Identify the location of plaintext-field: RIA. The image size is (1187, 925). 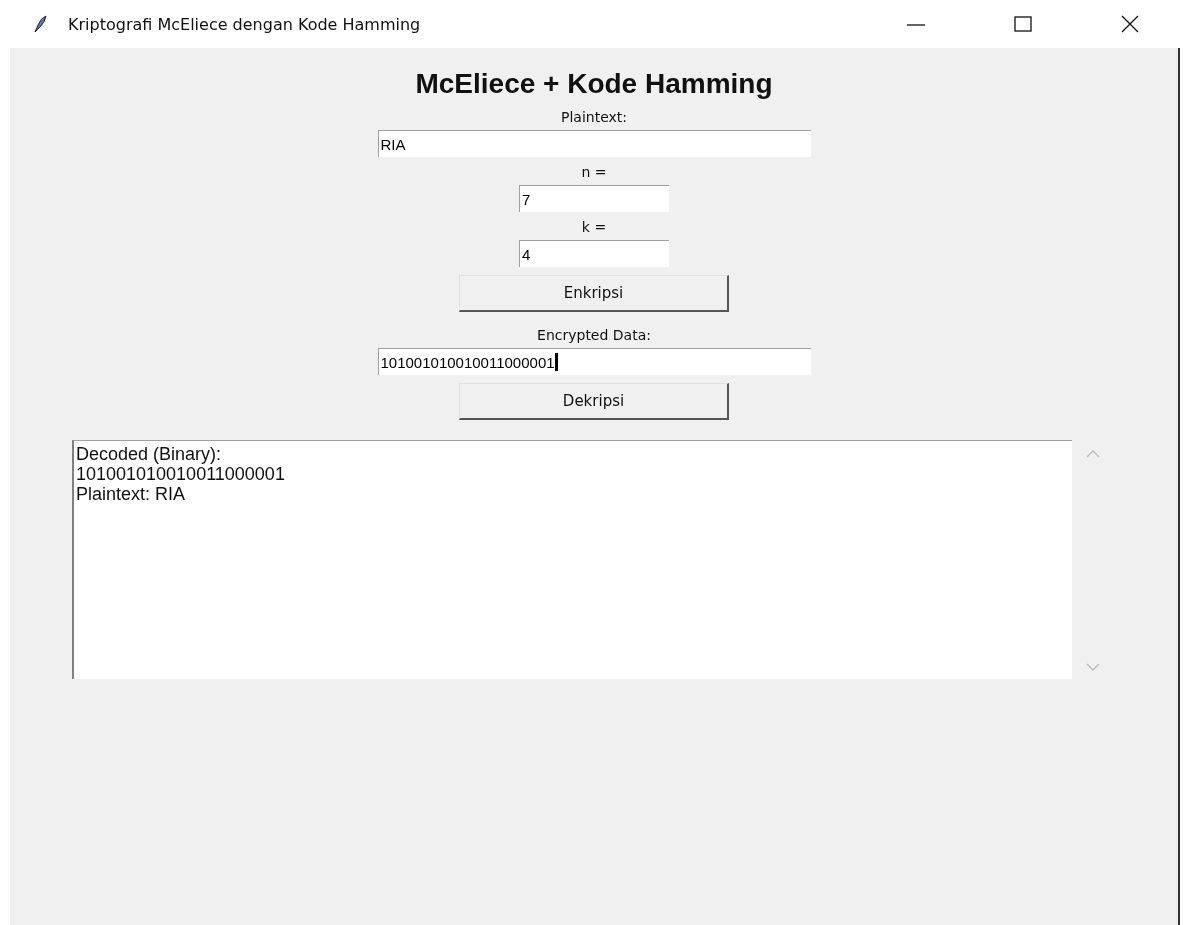
(594, 143).